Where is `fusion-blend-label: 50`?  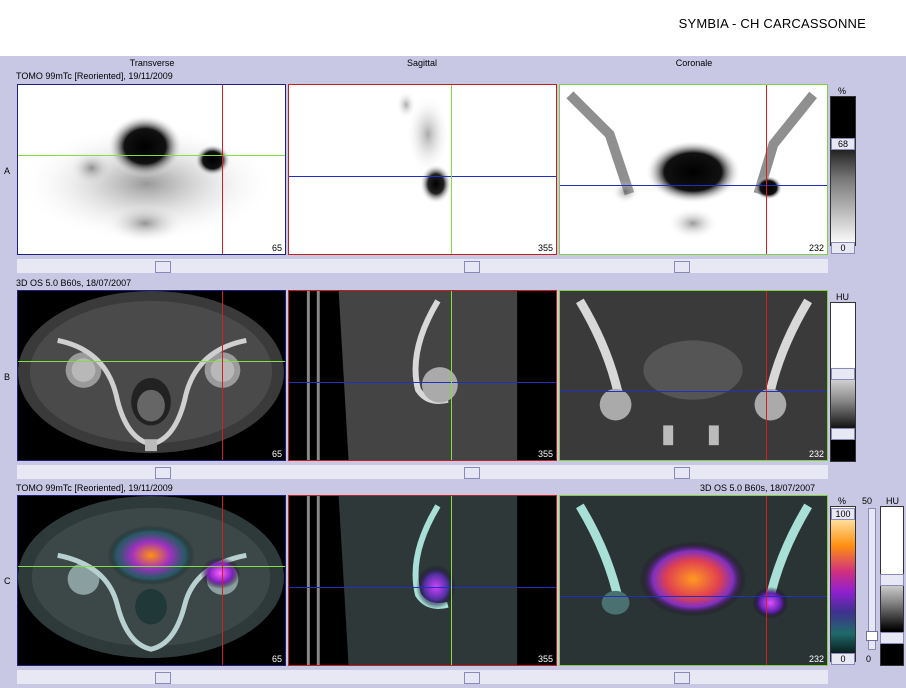
fusion-blend-label: 50 is located at coordinates (867, 501).